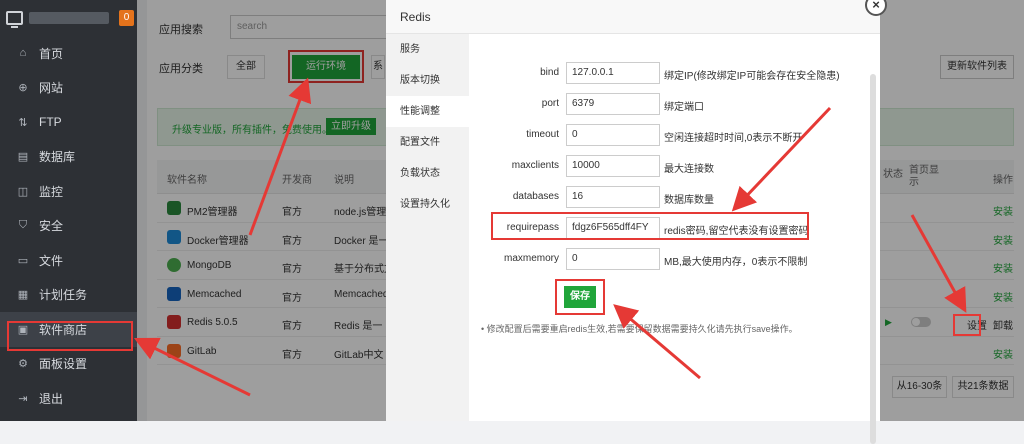 This screenshot has height=444, width=1024. What do you see at coordinates (689, 169) in the screenshot?
I see `maxclients-hint: 最大连接数` at bounding box center [689, 169].